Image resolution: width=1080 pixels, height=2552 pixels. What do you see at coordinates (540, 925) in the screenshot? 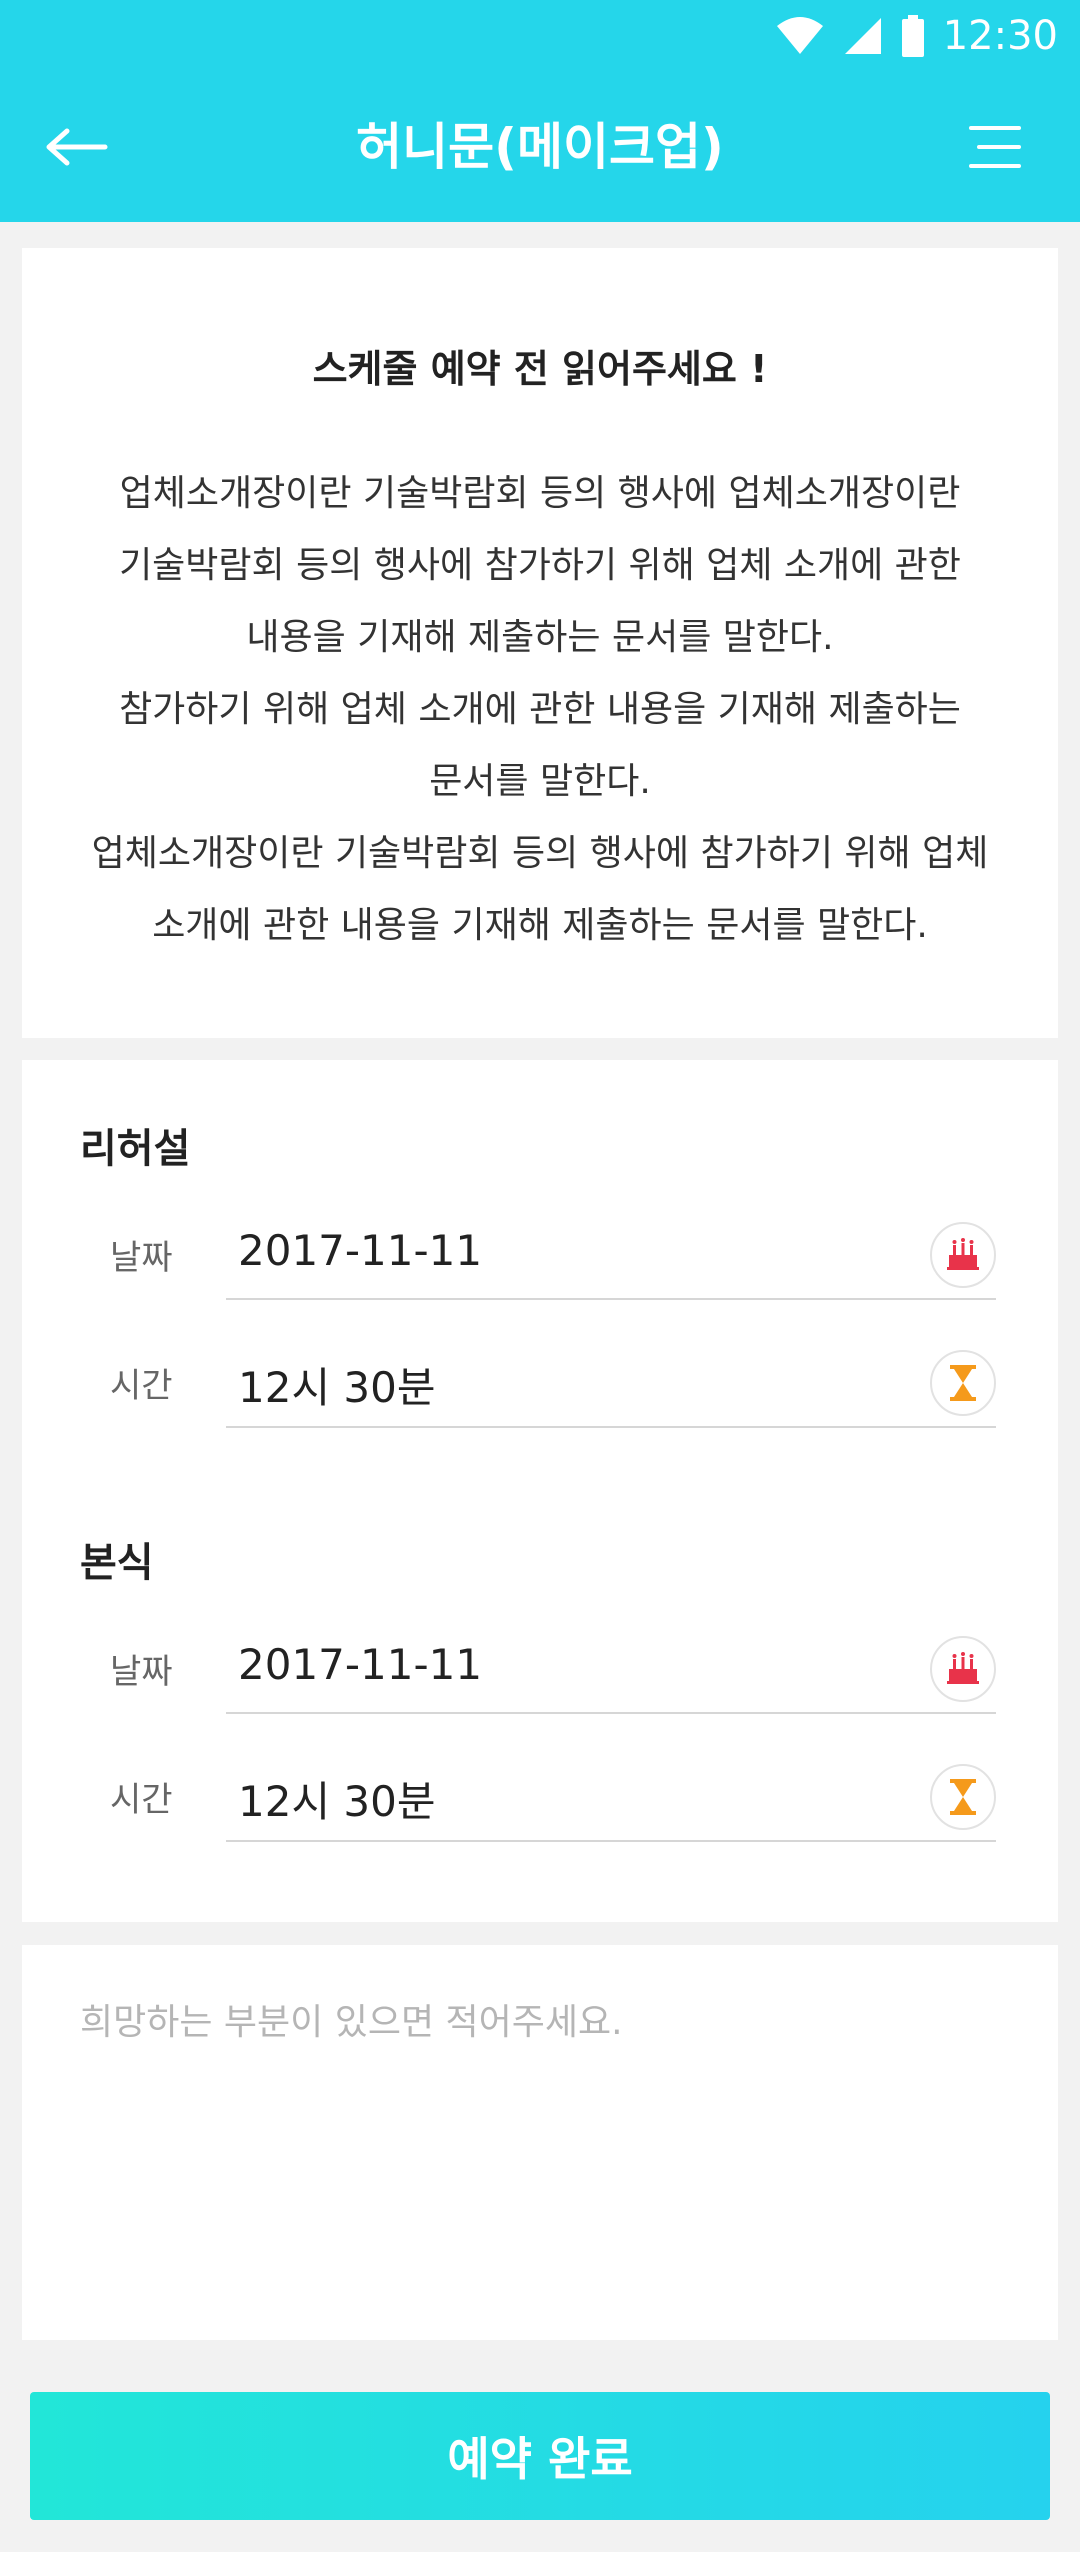
I see `notice-line: 소개에 관한 내용을 기재해 제출하는 문서를 말한다.` at bounding box center [540, 925].